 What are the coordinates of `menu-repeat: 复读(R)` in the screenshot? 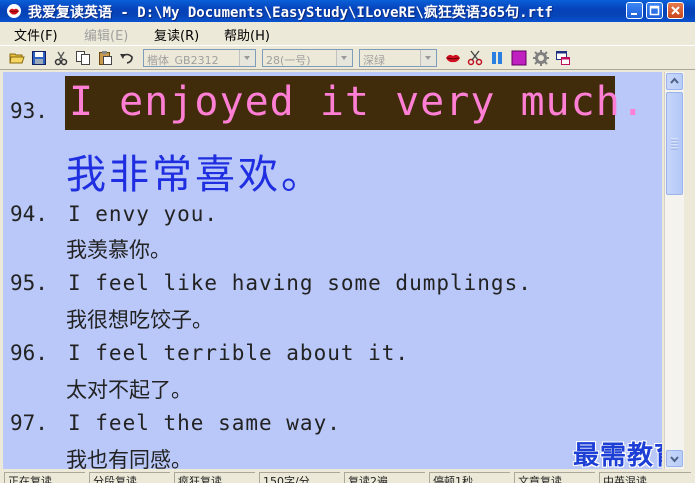 It's located at (176, 34).